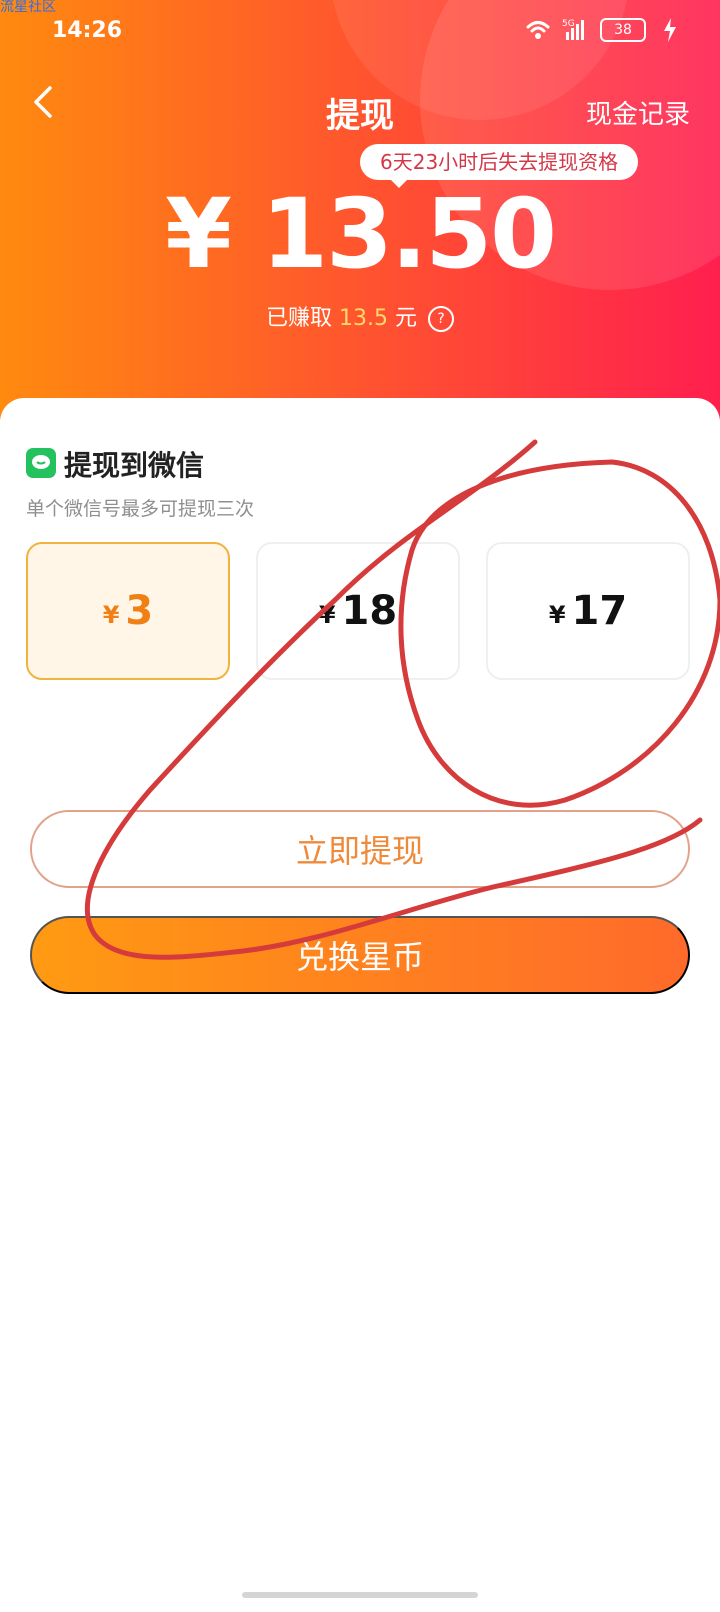  Describe the element at coordinates (298, 318) in the screenshot. I see `earned-prefix: 已赚取` at that location.